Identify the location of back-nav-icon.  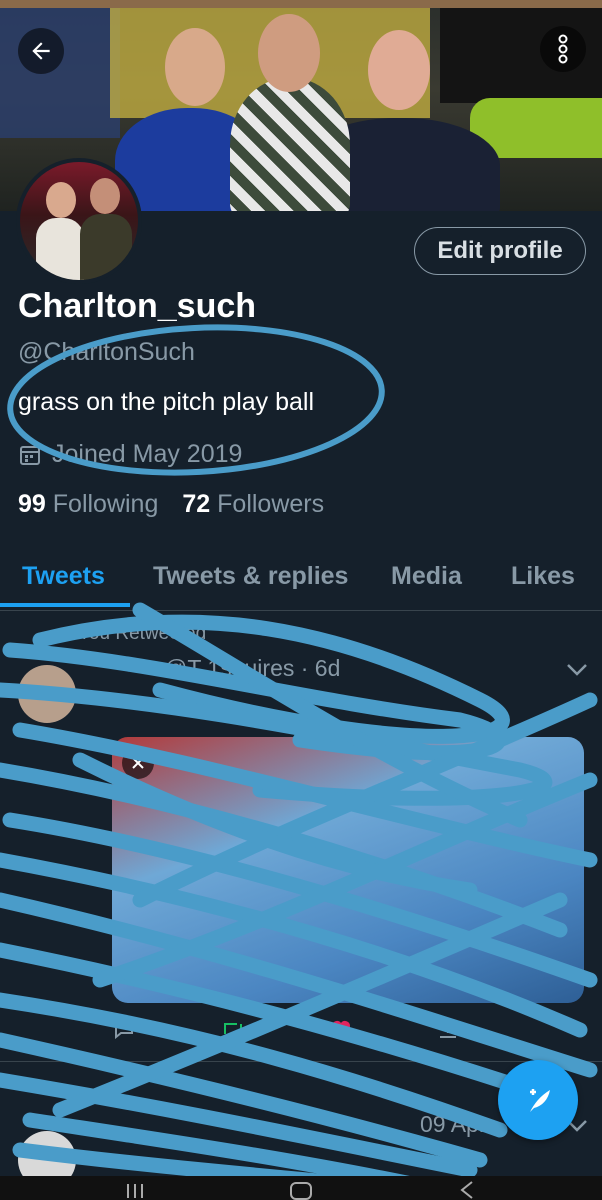
(467, 1190).